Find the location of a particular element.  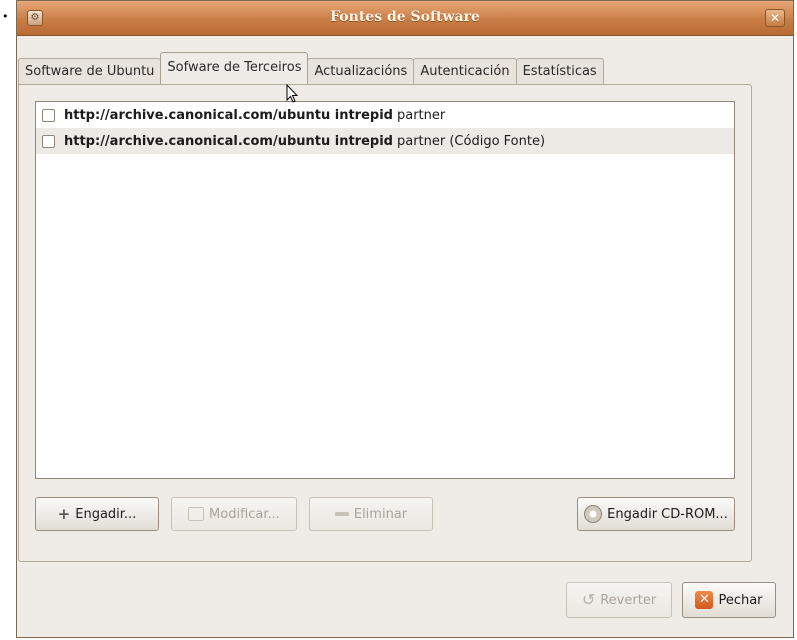

close-button: ✕ Pechar is located at coordinates (729, 600).